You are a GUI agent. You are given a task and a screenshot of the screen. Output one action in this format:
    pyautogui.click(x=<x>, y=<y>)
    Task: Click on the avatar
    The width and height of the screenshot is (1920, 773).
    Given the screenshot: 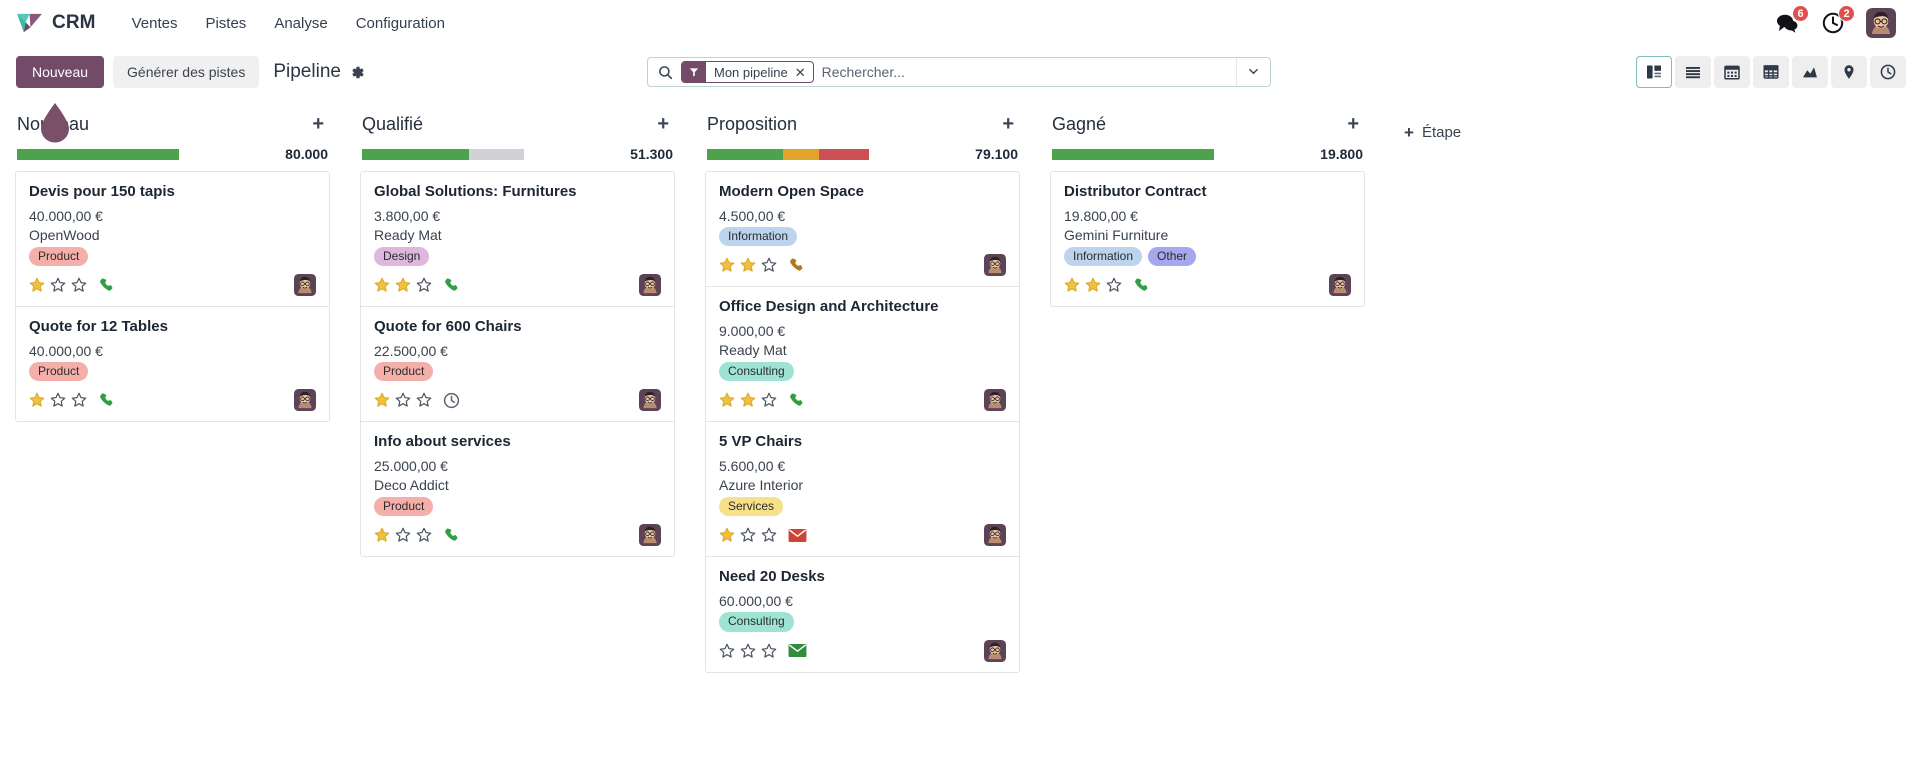 What is the action you would take?
    pyautogui.click(x=1881, y=23)
    